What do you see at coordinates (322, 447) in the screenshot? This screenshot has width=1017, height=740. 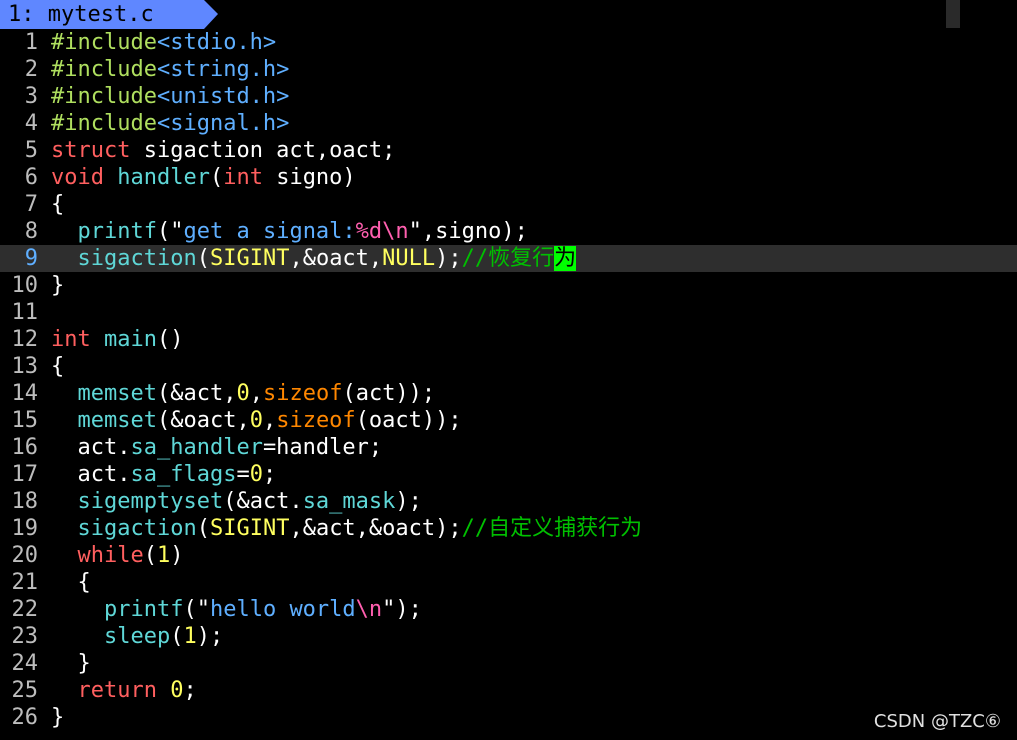 I see `code-token: =handler;` at bounding box center [322, 447].